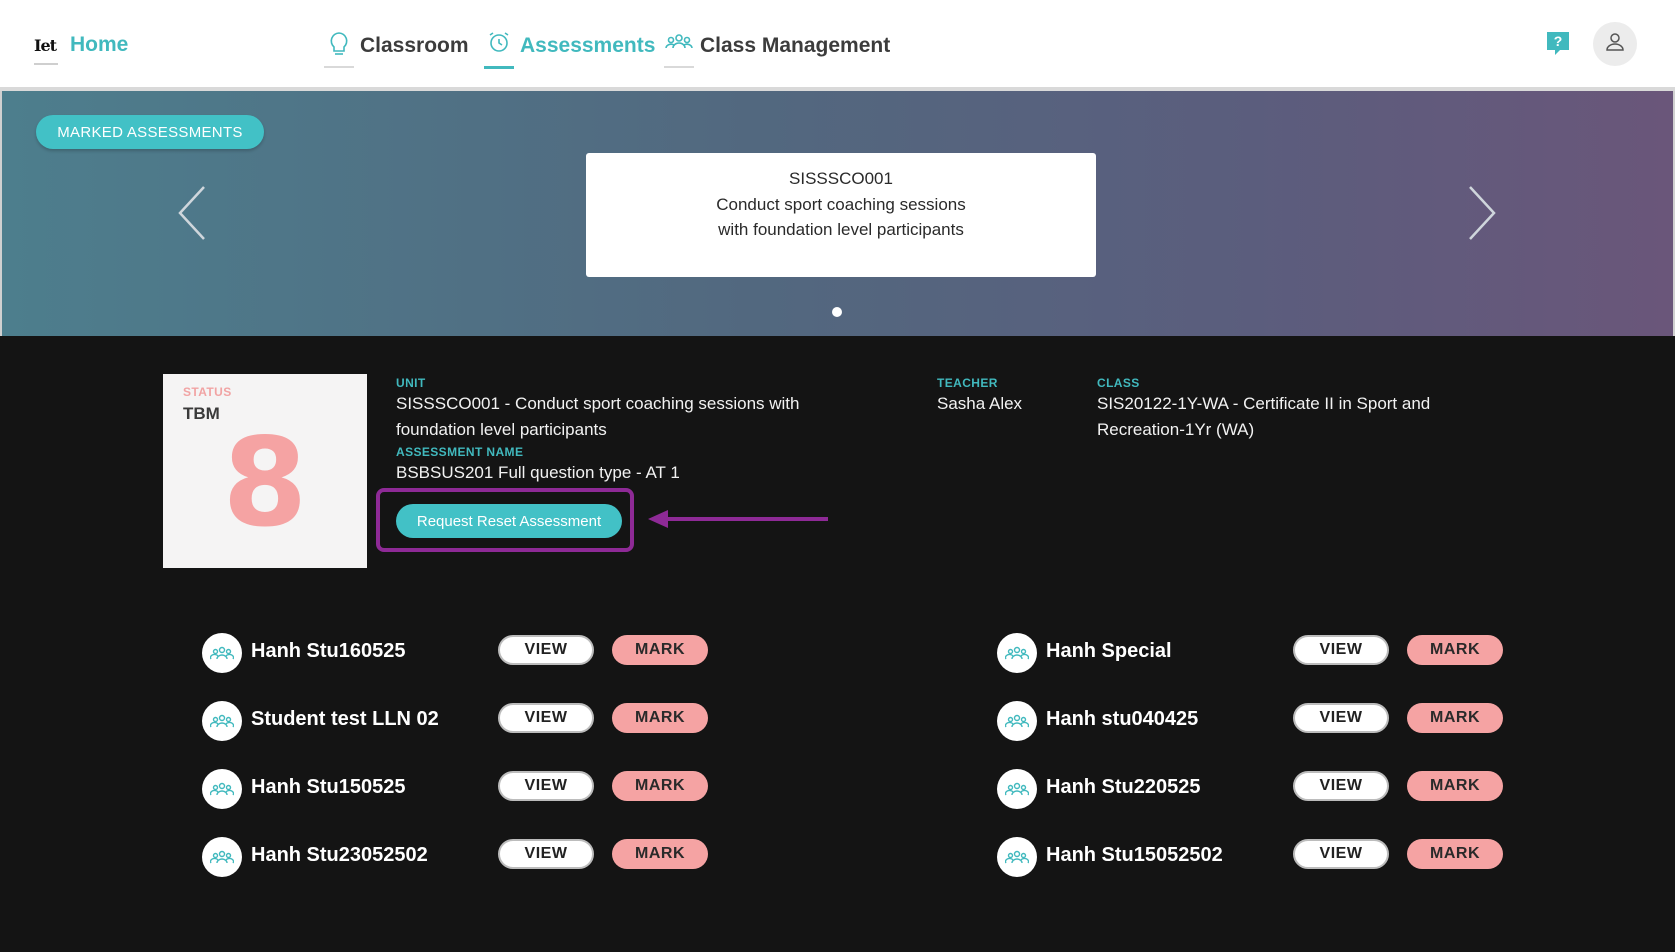 The height and width of the screenshot is (952, 1675). Describe the element at coordinates (841, 178) in the screenshot. I see `carousel-unit-code: SISSSCO001` at that location.